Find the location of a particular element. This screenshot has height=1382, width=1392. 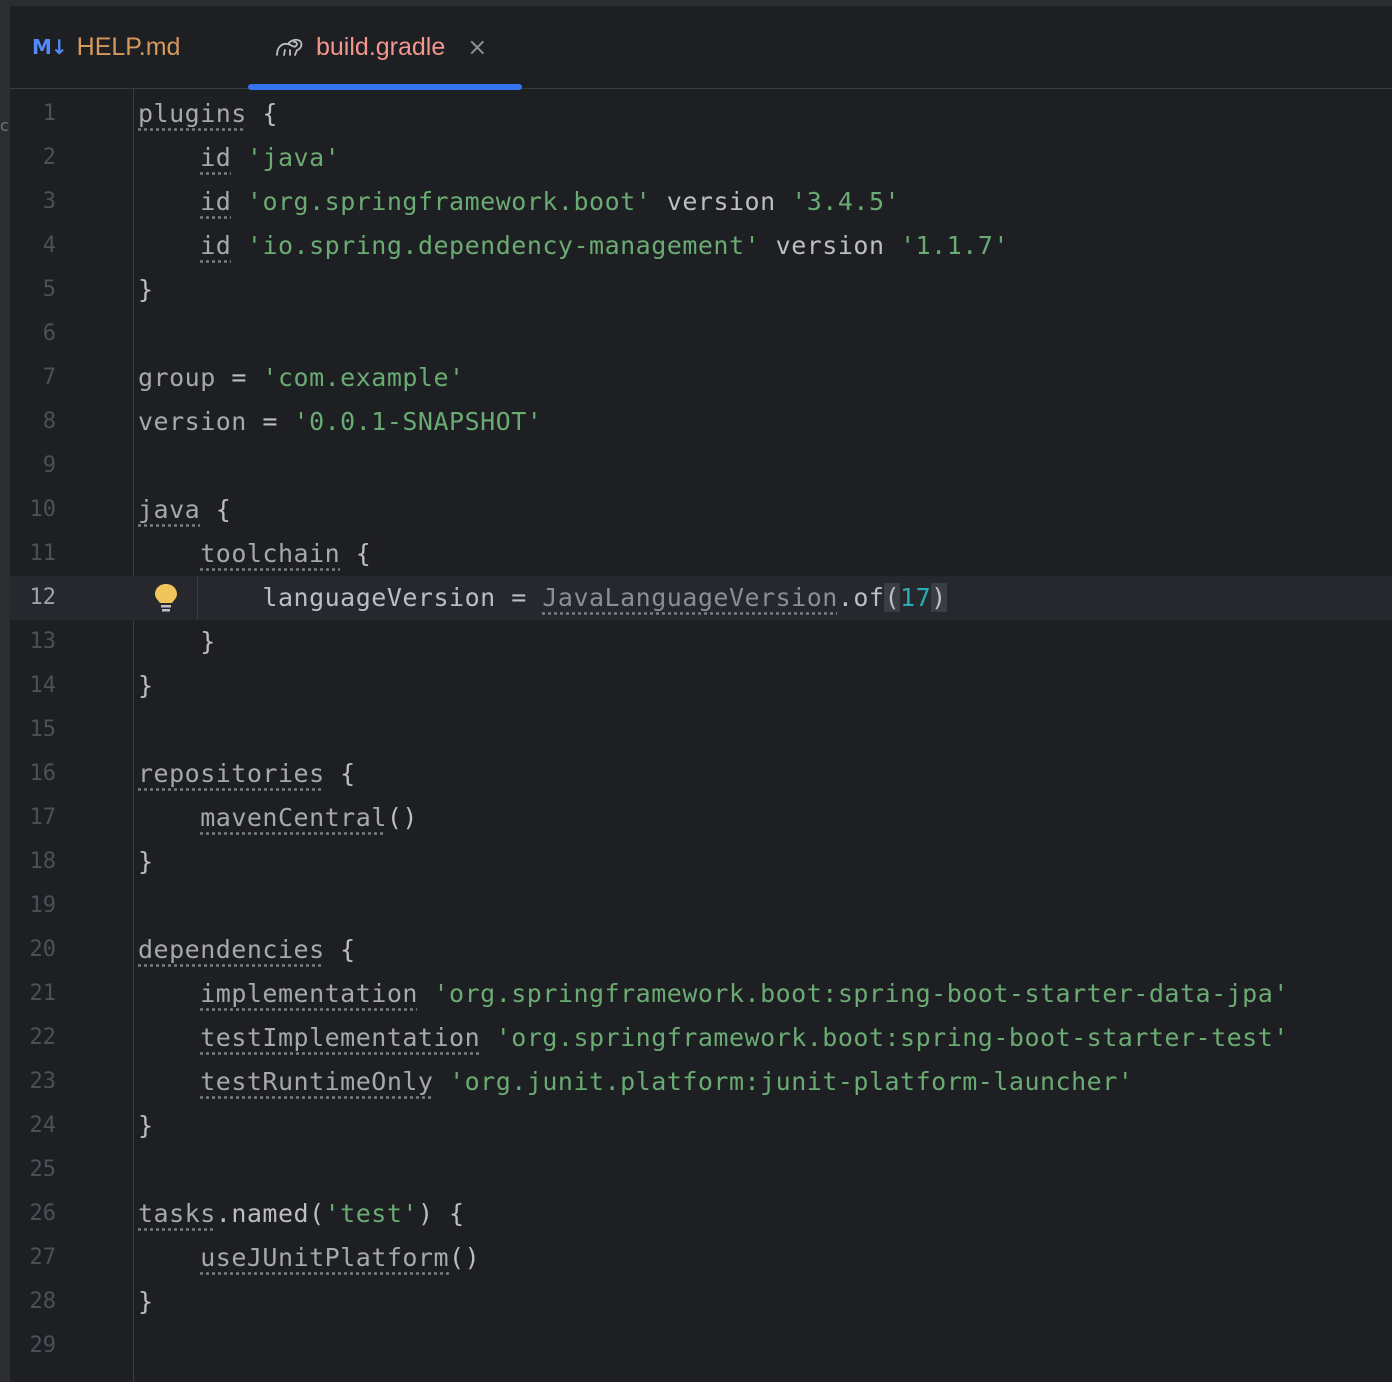

code-token: 17 is located at coordinates (916, 597).